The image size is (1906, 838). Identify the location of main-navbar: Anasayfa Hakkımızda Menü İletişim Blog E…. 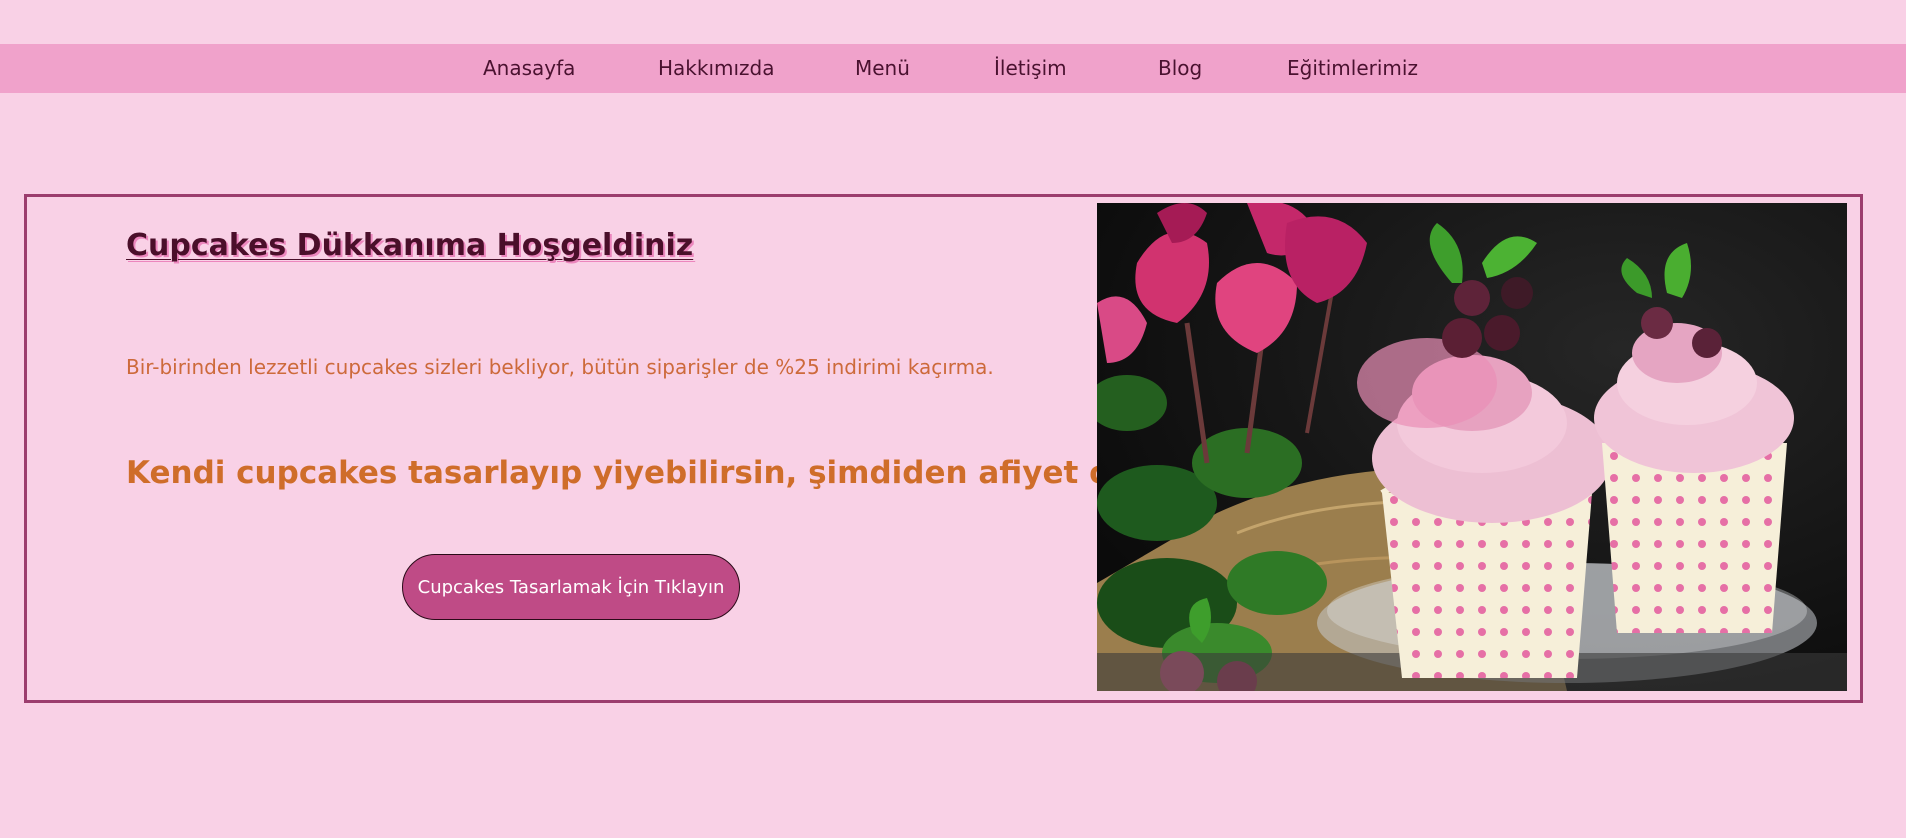
(953, 68).